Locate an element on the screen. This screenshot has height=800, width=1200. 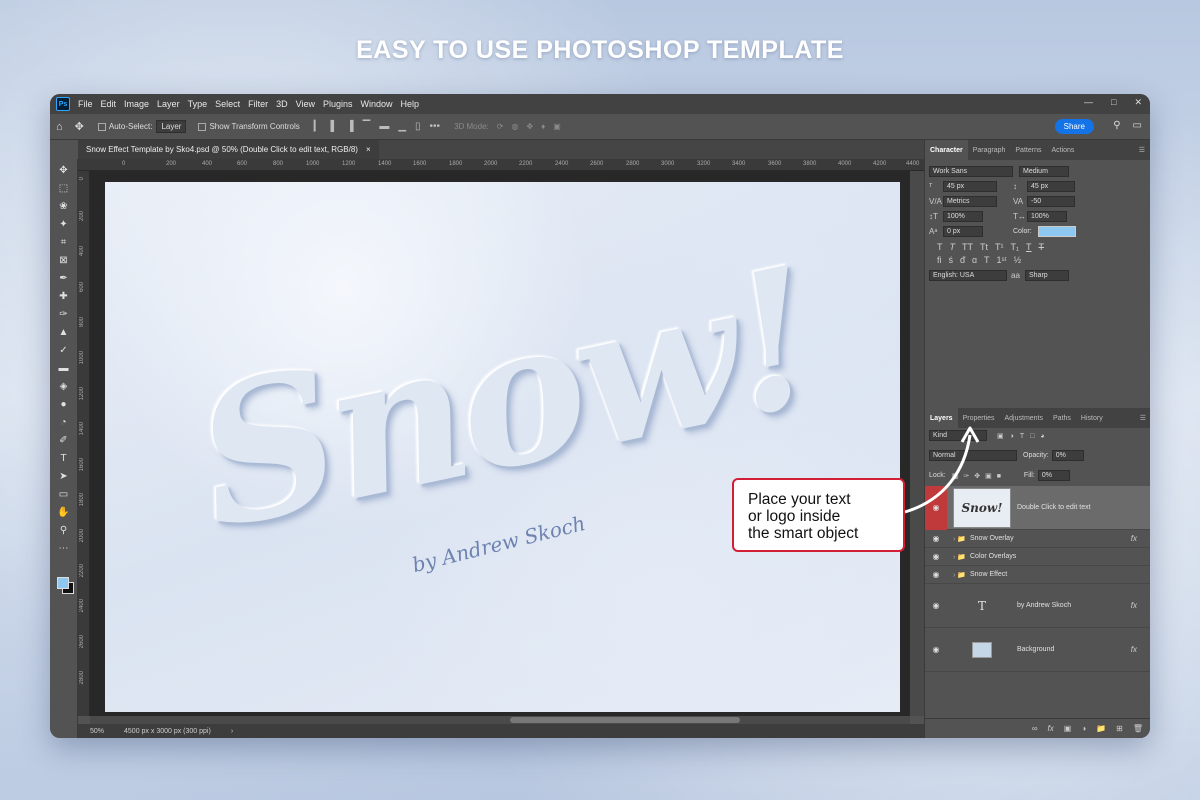
eyedropper-icon: ✒ is located at coordinates (64, 278).